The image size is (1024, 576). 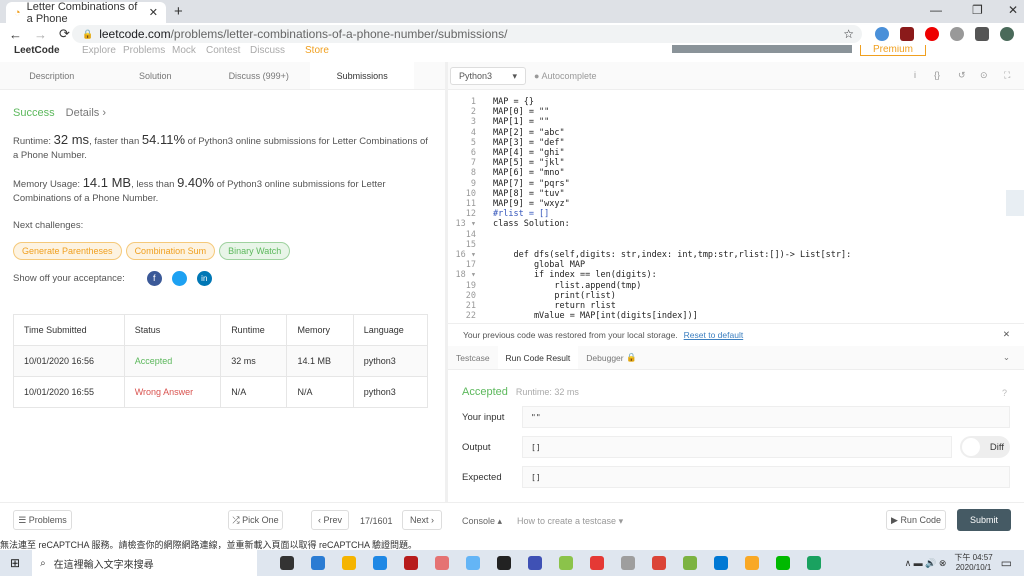 I want to click on tab-run-code-result: Run Code Result, so click(x=538, y=357).